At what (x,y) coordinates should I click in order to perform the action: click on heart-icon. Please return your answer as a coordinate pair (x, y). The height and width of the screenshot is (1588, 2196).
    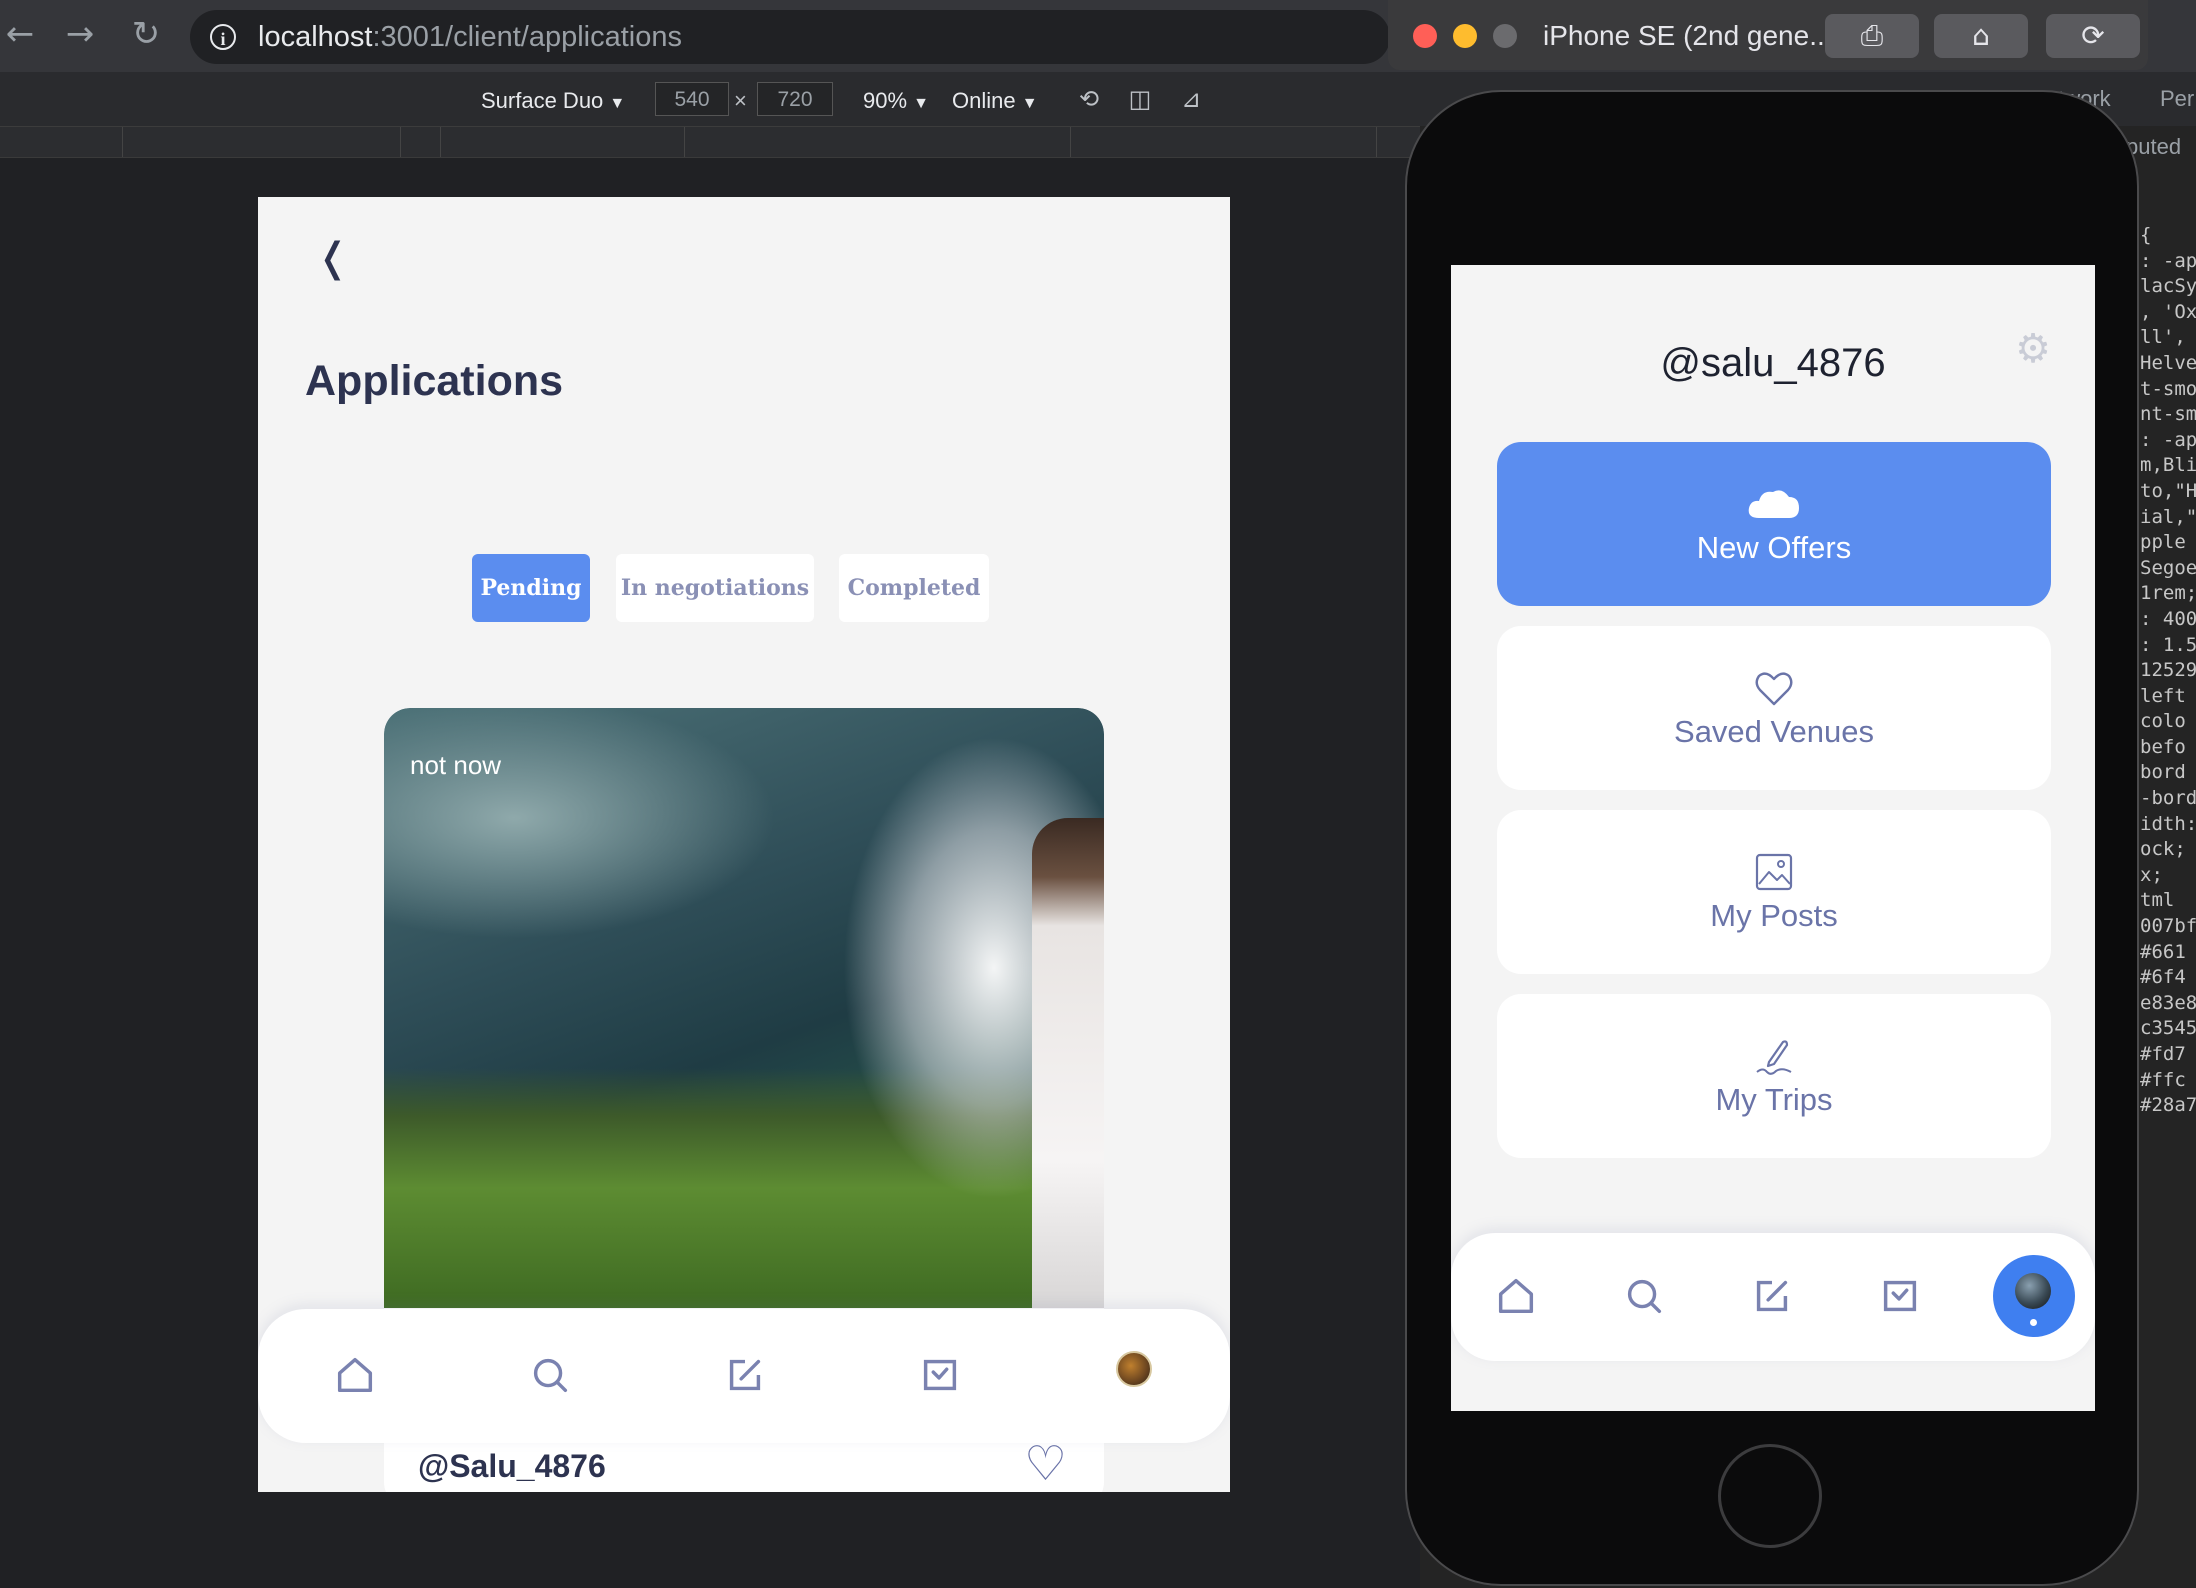
    Looking at the image, I should click on (1774, 689).